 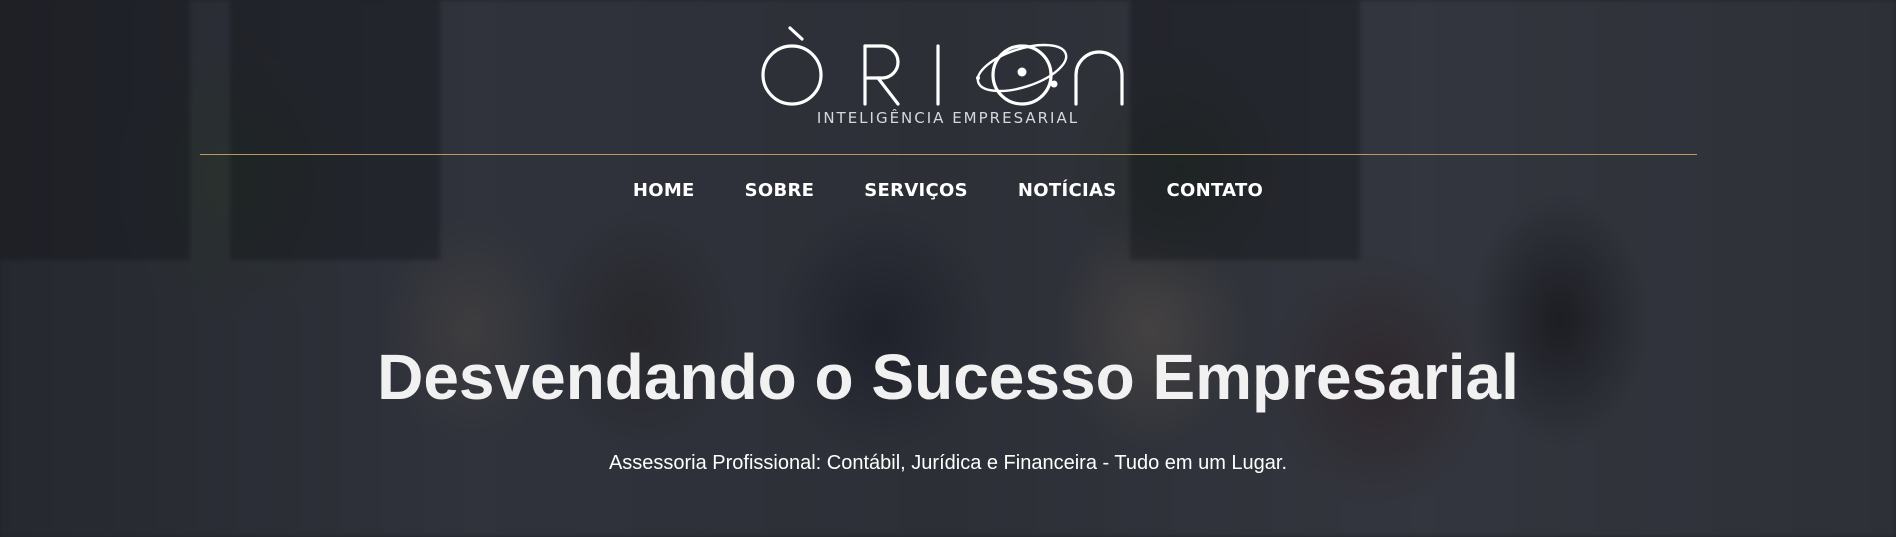 What do you see at coordinates (948, 377) in the screenshot?
I see `hero-title: Desvendando o Sucesso Empresarial` at bounding box center [948, 377].